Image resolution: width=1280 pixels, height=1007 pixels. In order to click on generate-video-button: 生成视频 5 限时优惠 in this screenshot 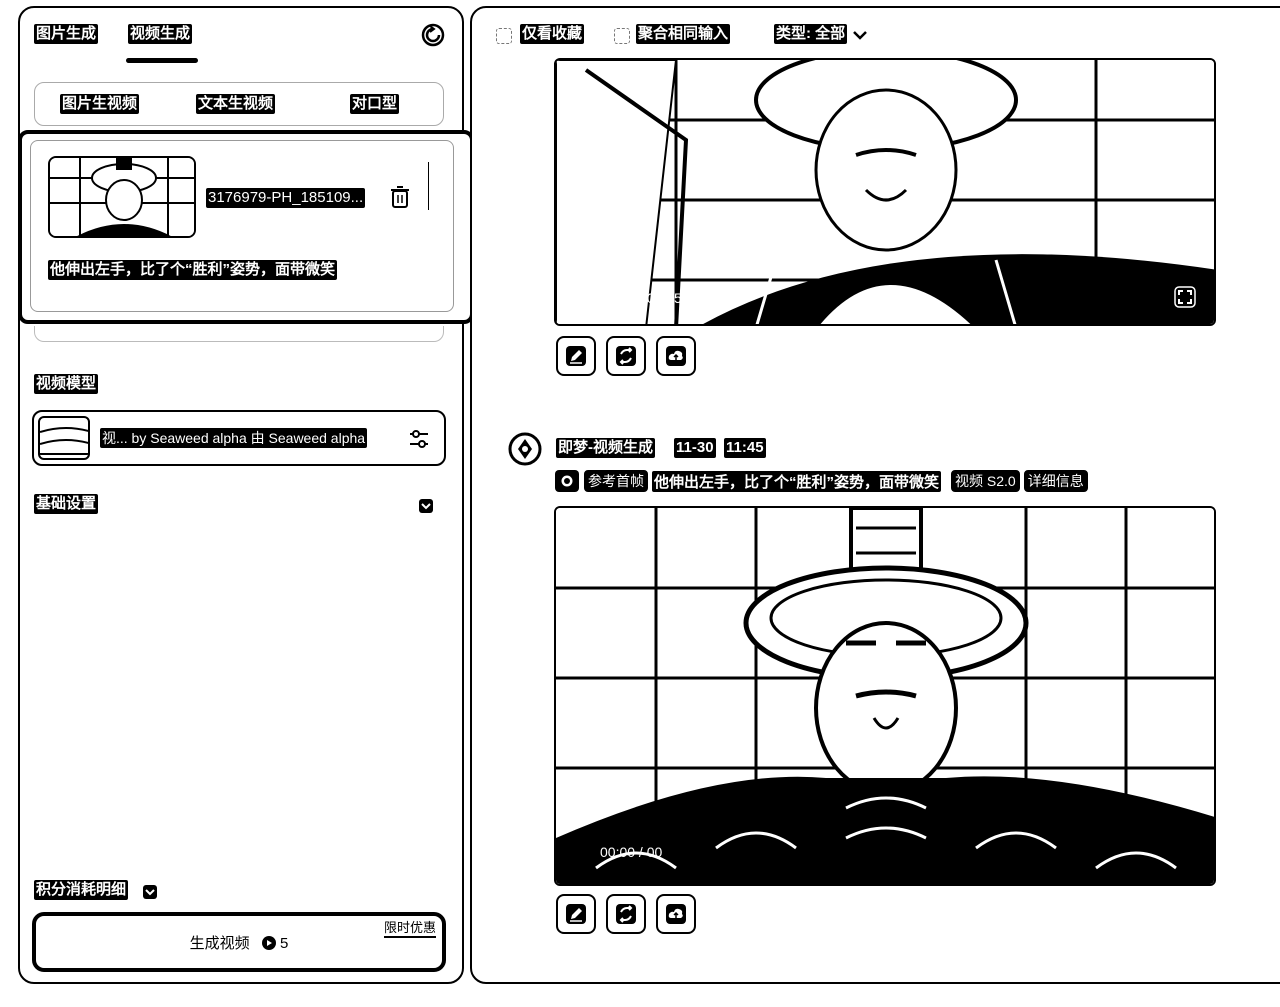, I will do `click(239, 942)`.